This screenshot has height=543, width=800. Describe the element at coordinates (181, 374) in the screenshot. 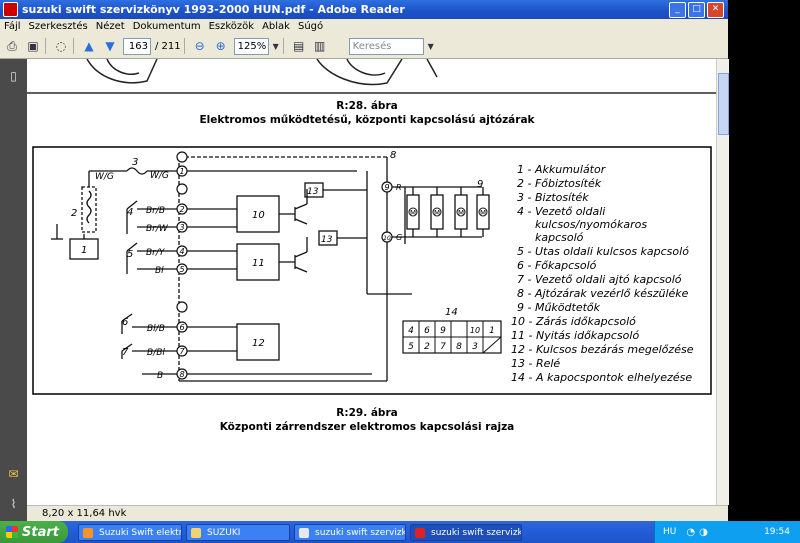

I see `terminal-8: 8` at that location.